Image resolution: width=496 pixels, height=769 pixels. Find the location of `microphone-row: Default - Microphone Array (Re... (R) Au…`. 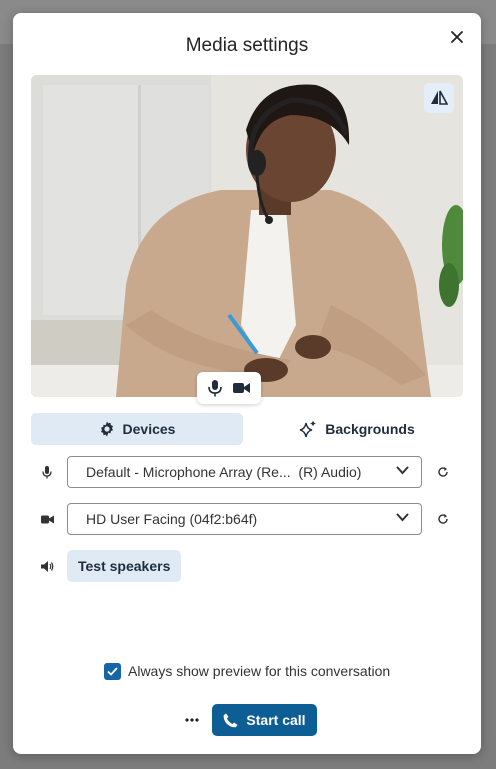

microphone-row: Default - Microphone Array (Re... (R) Au… is located at coordinates (249, 472).